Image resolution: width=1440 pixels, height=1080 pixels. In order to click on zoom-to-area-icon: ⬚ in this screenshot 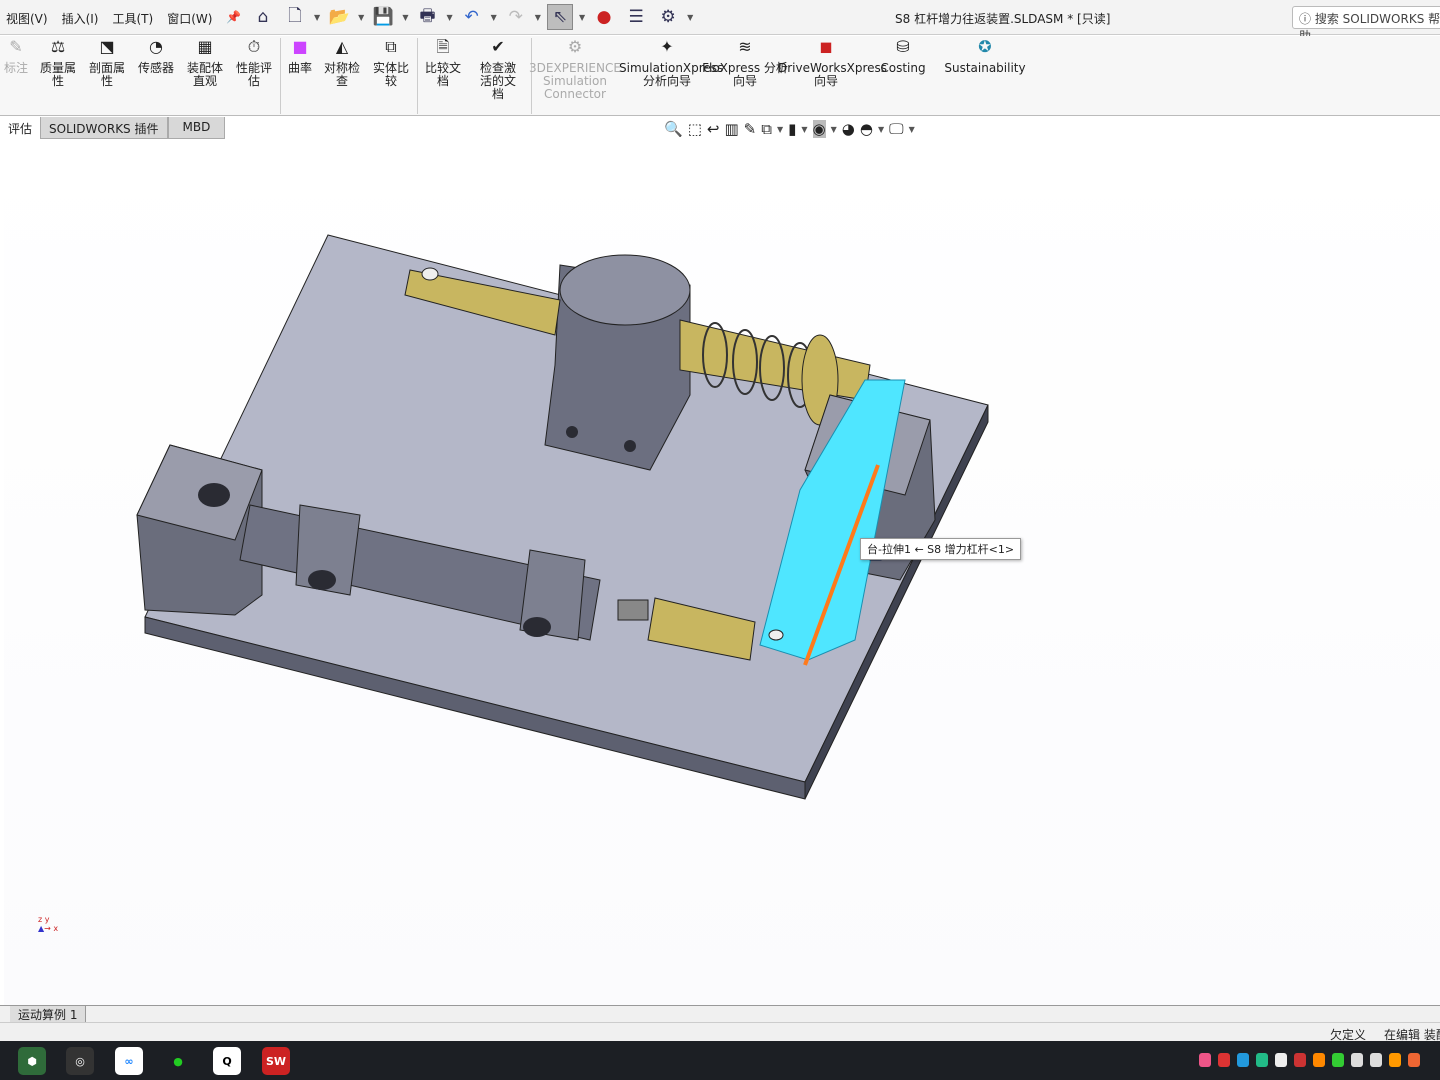, I will do `click(695, 129)`.